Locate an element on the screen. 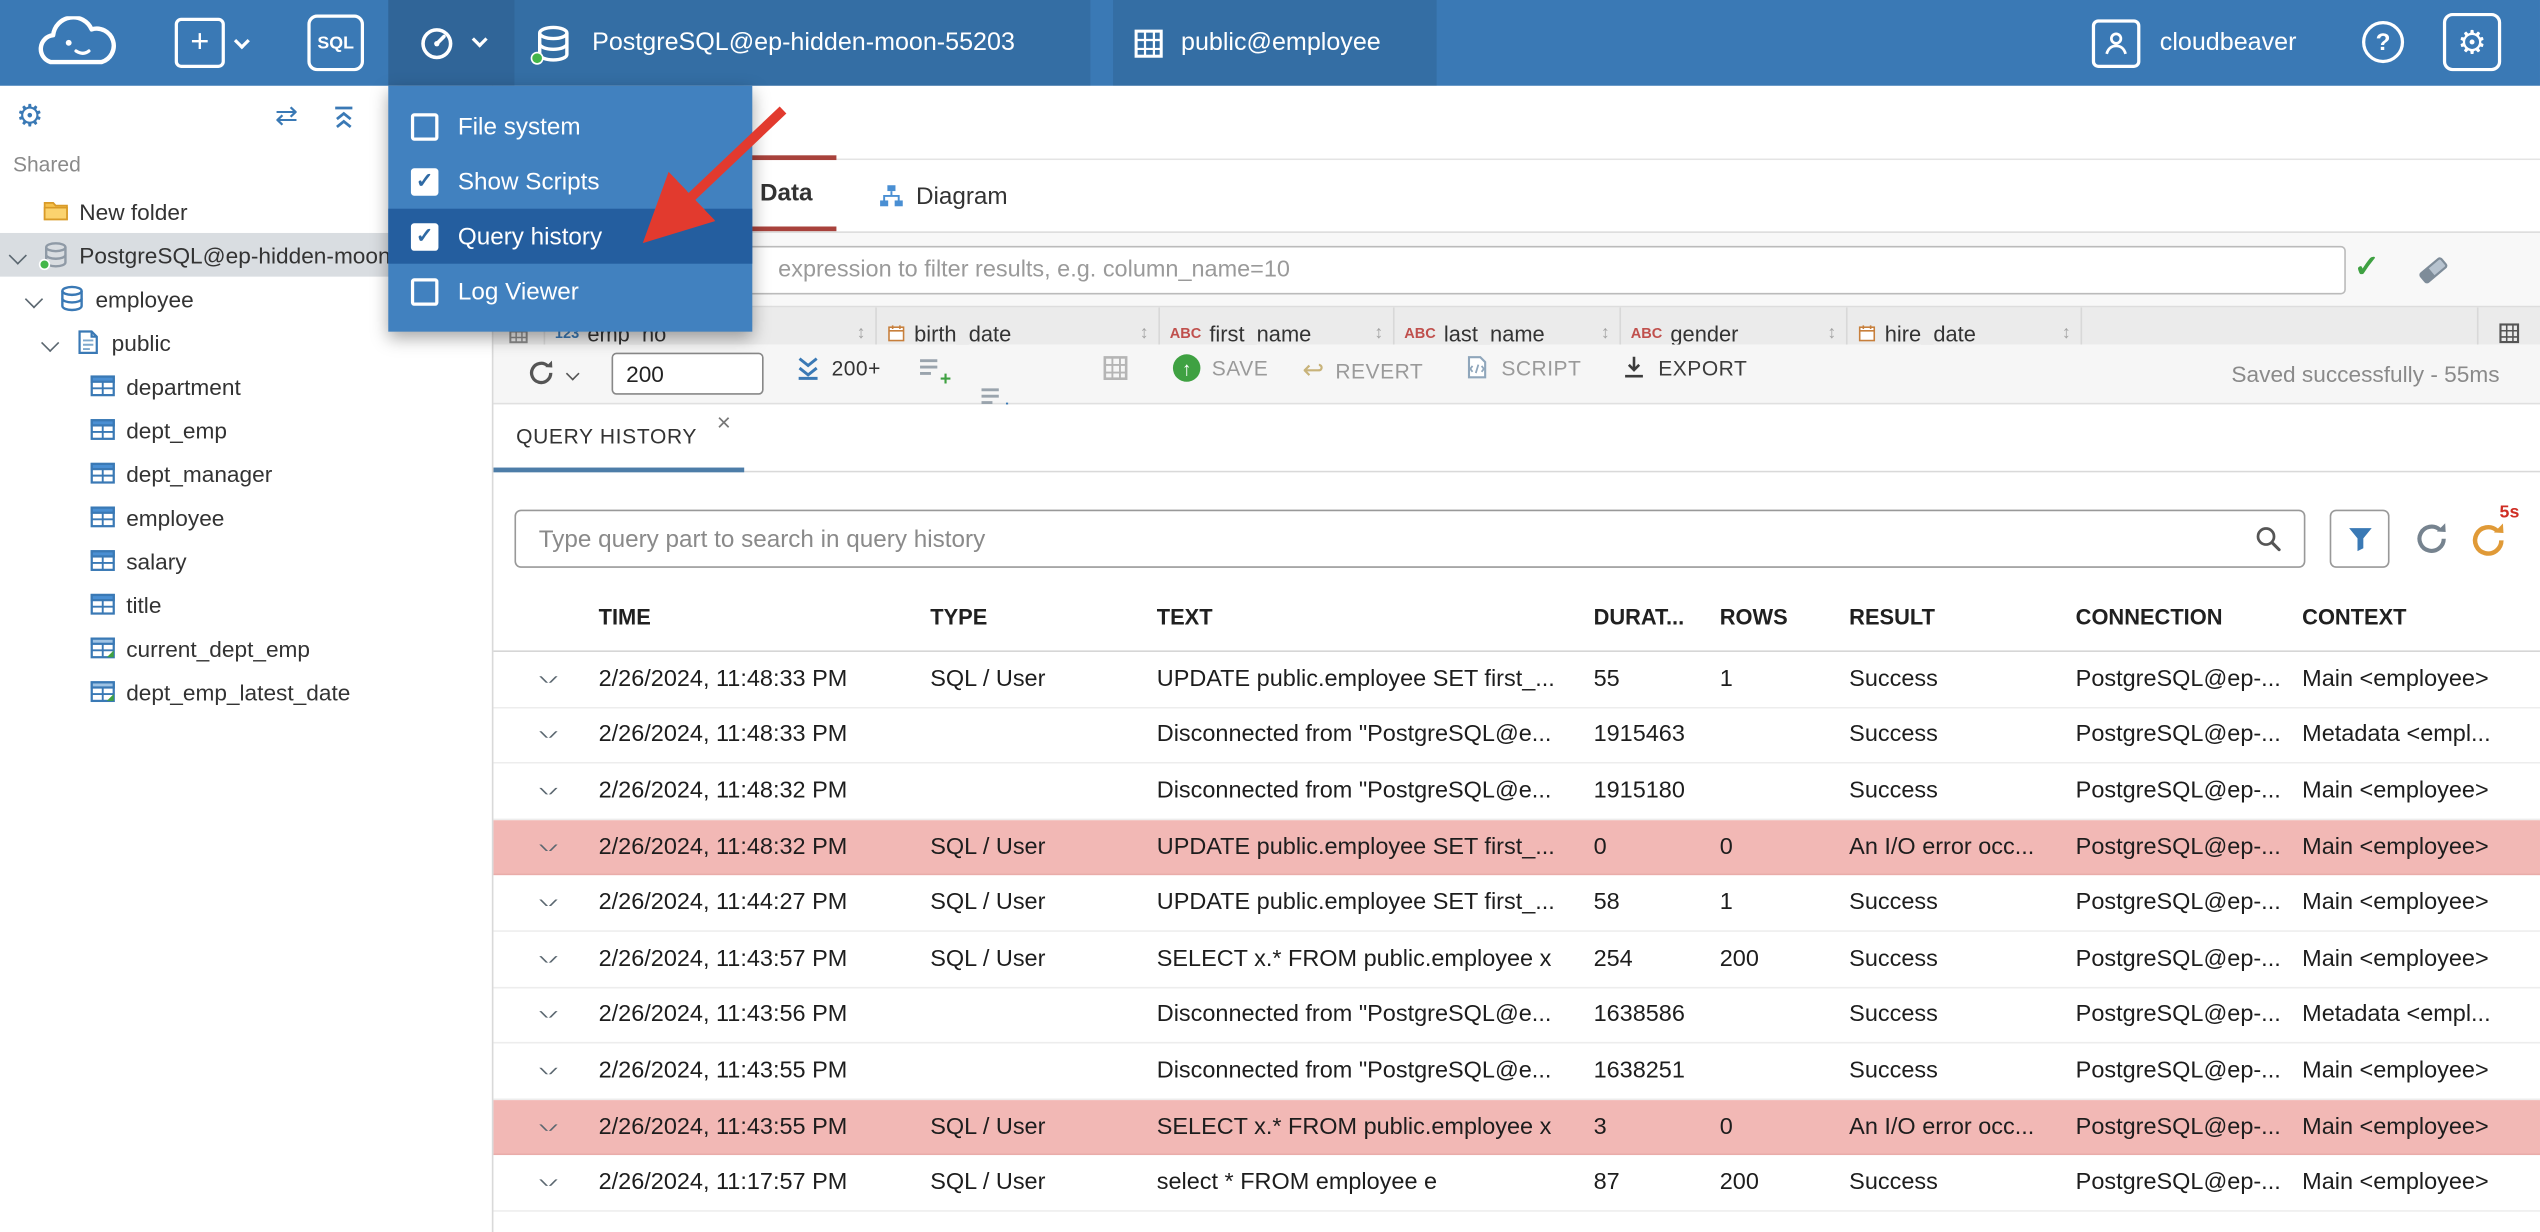 Image resolution: width=2540 pixels, height=1232 pixels. settings-button: ⚙ is located at coordinates (2472, 42).